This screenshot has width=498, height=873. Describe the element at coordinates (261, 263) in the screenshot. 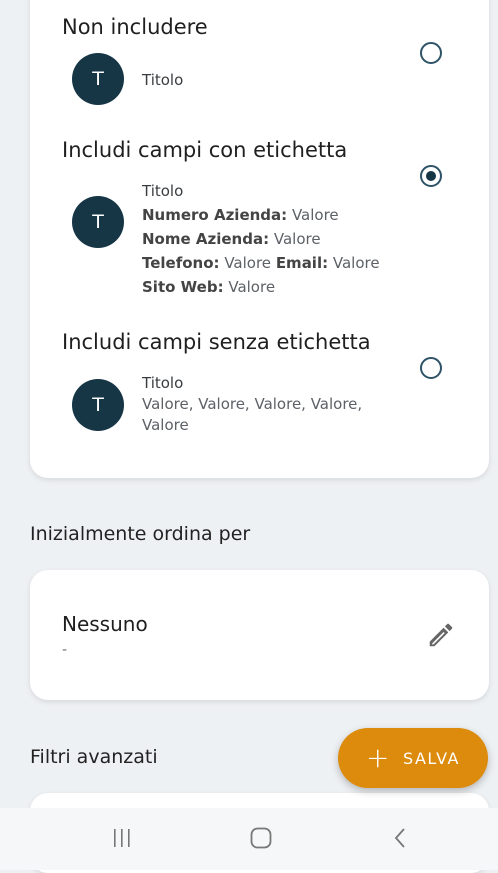

I see `field-row-phone-email: Telefono: Valore Email: Valore` at that location.